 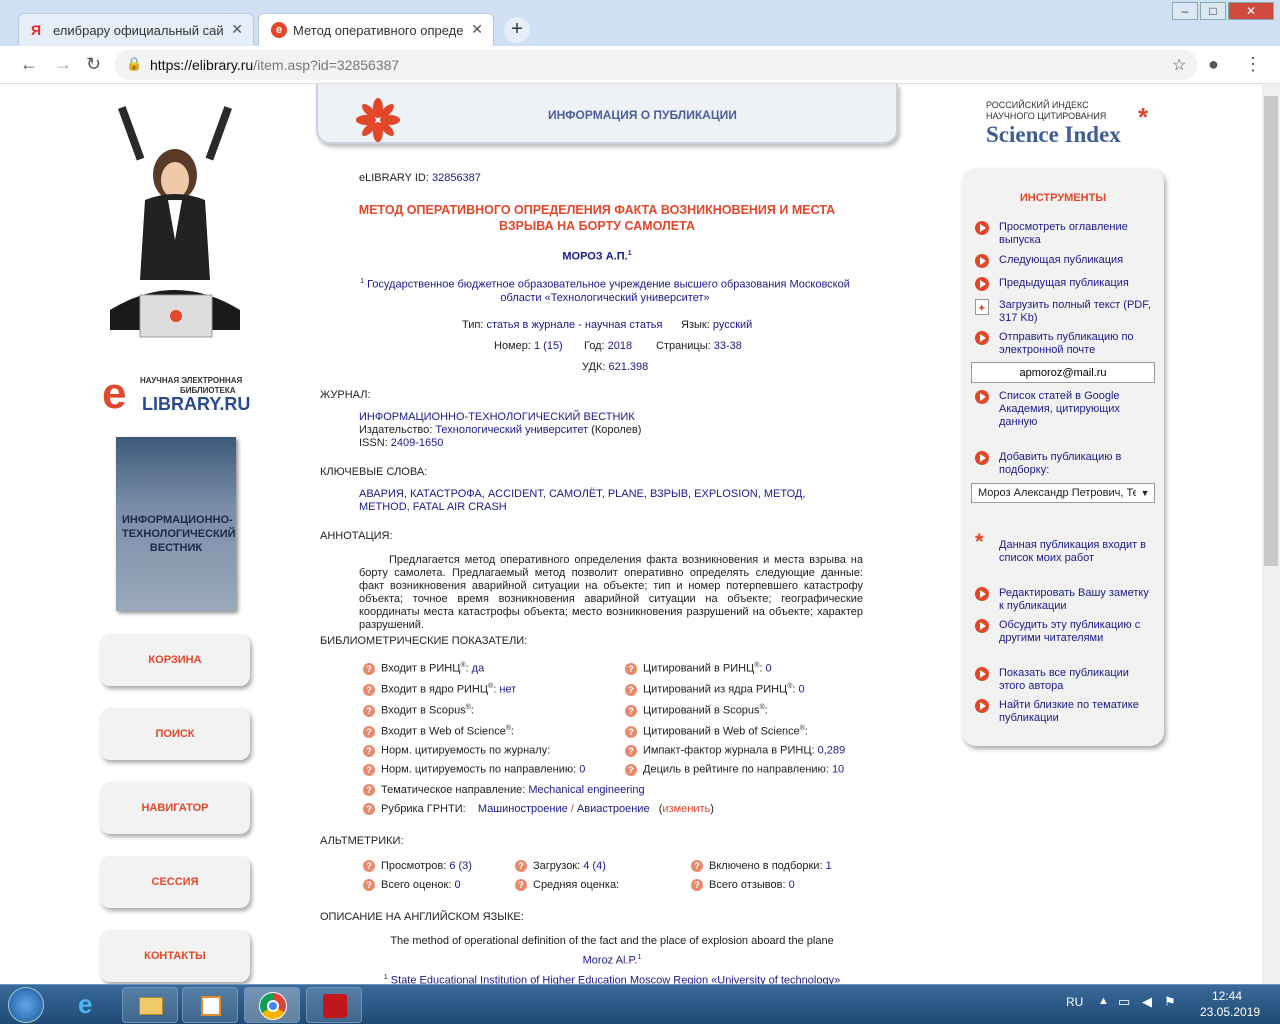 What do you see at coordinates (90, 1005) in the screenshot?
I see `ie-icon: e` at bounding box center [90, 1005].